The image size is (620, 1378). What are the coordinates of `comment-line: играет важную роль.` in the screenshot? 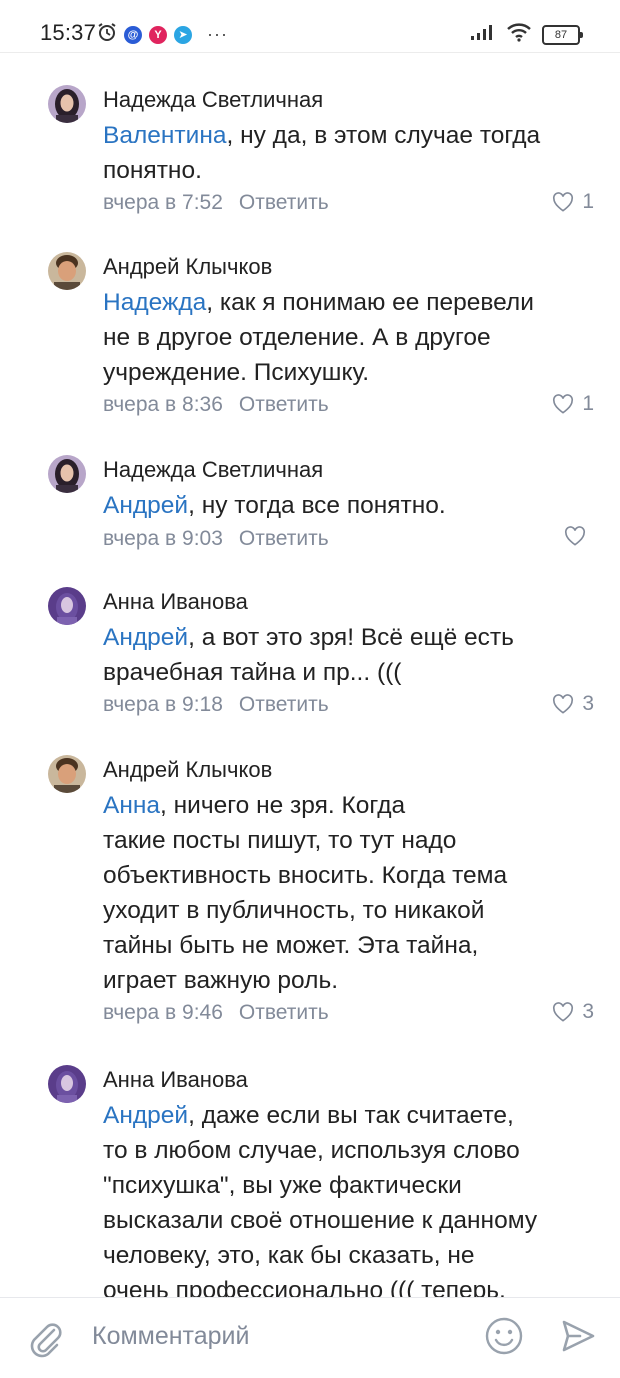 It's located at (221, 980).